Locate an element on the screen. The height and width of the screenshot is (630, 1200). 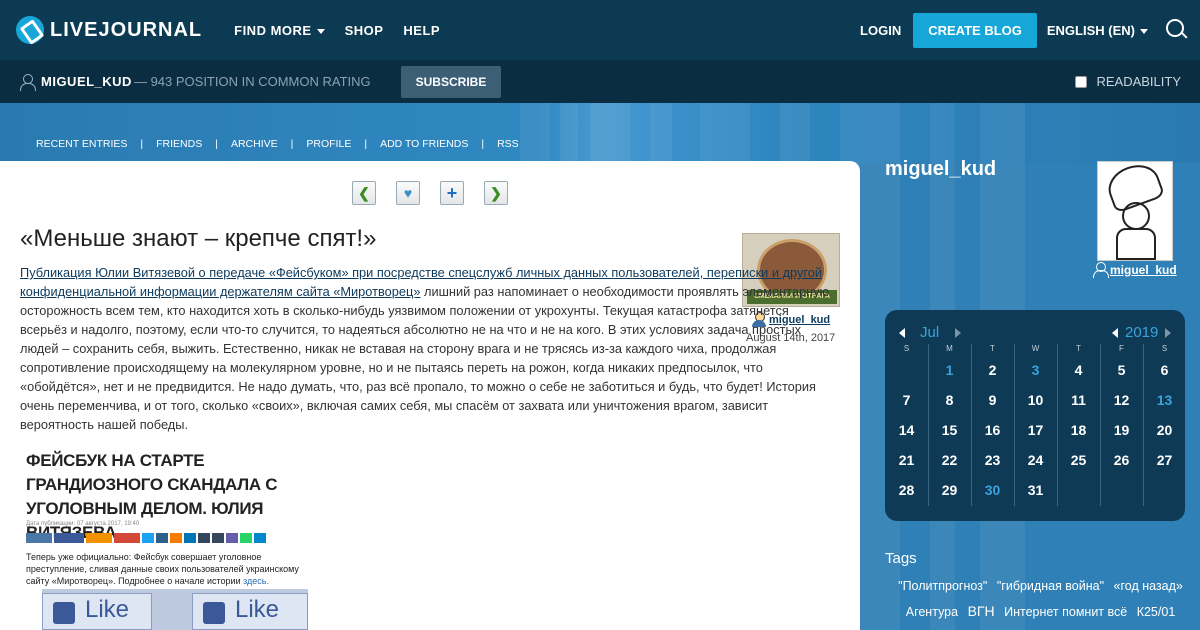
nav-find-more: FIND MORE is located at coordinates (279, 30).